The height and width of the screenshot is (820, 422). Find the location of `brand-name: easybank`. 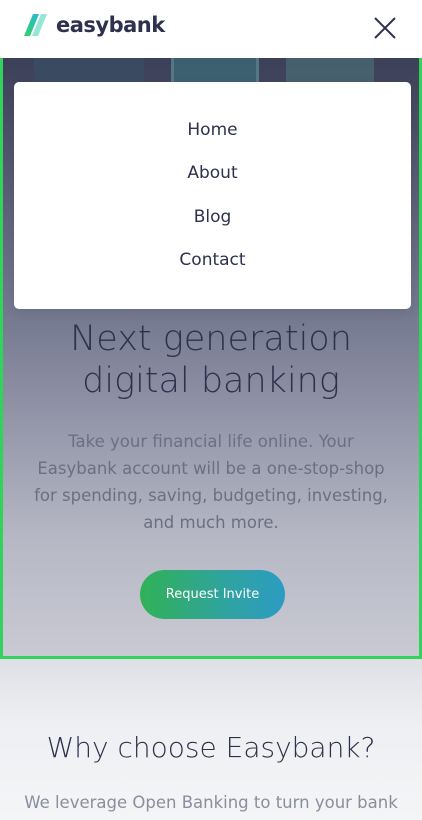

brand-name: easybank is located at coordinates (110, 25).